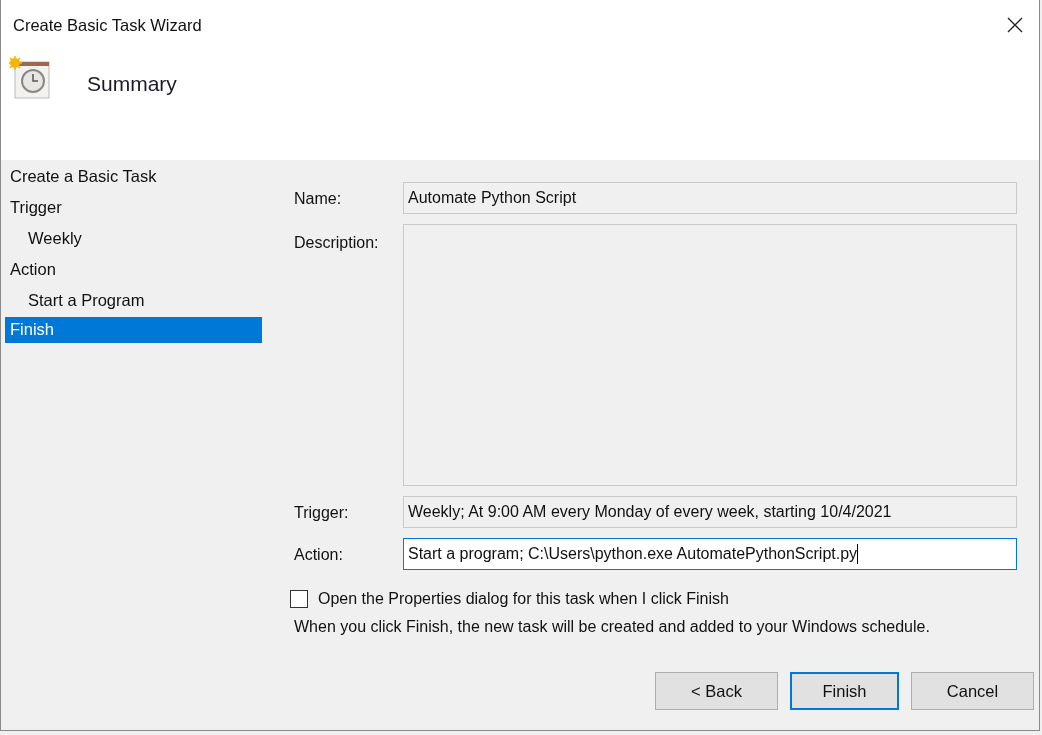 Image resolution: width=1042 pixels, height=735 pixels. What do you see at coordinates (319, 555) in the screenshot?
I see `field-label: Action:` at bounding box center [319, 555].